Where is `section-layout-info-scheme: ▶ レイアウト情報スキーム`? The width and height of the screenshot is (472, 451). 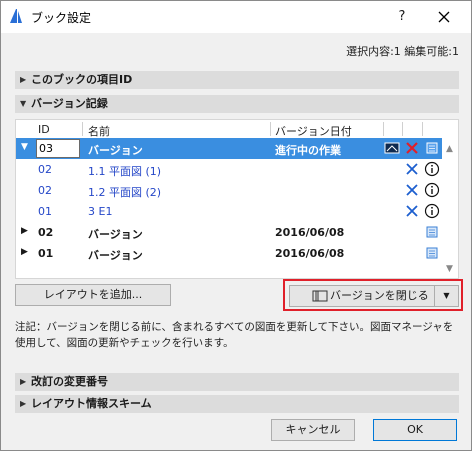
section-layout-info-scheme: ▶ レイアウト情報スキーム is located at coordinates (237, 404).